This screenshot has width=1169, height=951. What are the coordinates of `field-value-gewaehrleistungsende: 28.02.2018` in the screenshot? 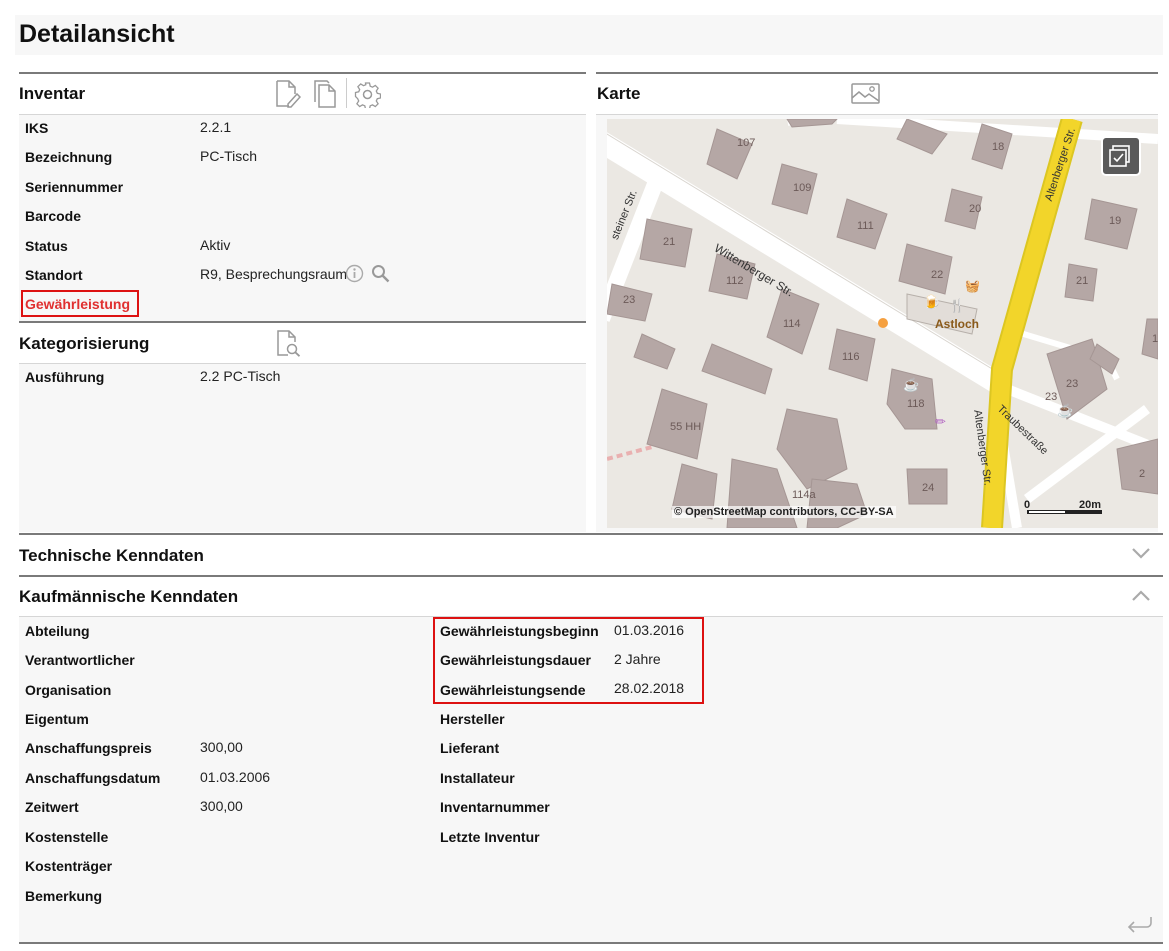 It's located at (649, 688).